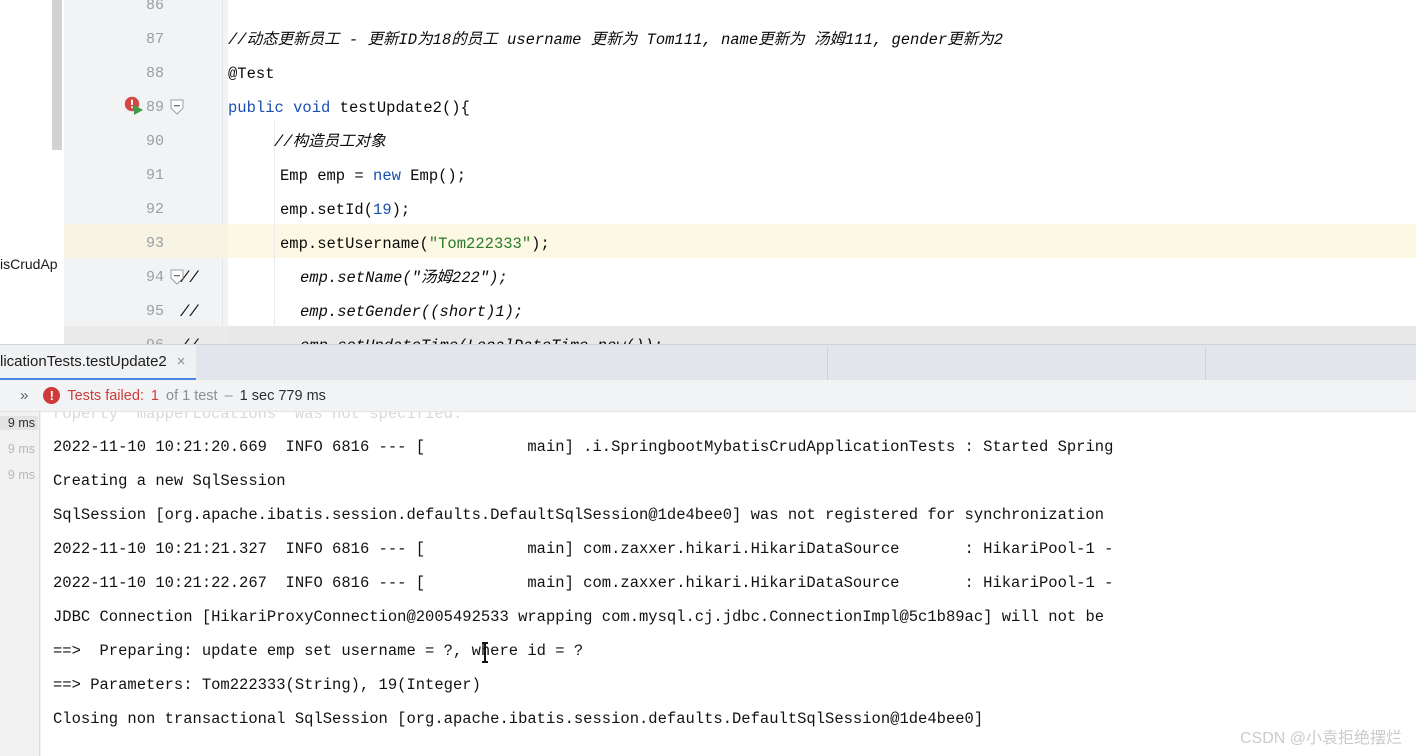 The image size is (1416, 756). What do you see at coordinates (154, 7) in the screenshot?
I see `line-number: 86` at bounding box center [154, 7].